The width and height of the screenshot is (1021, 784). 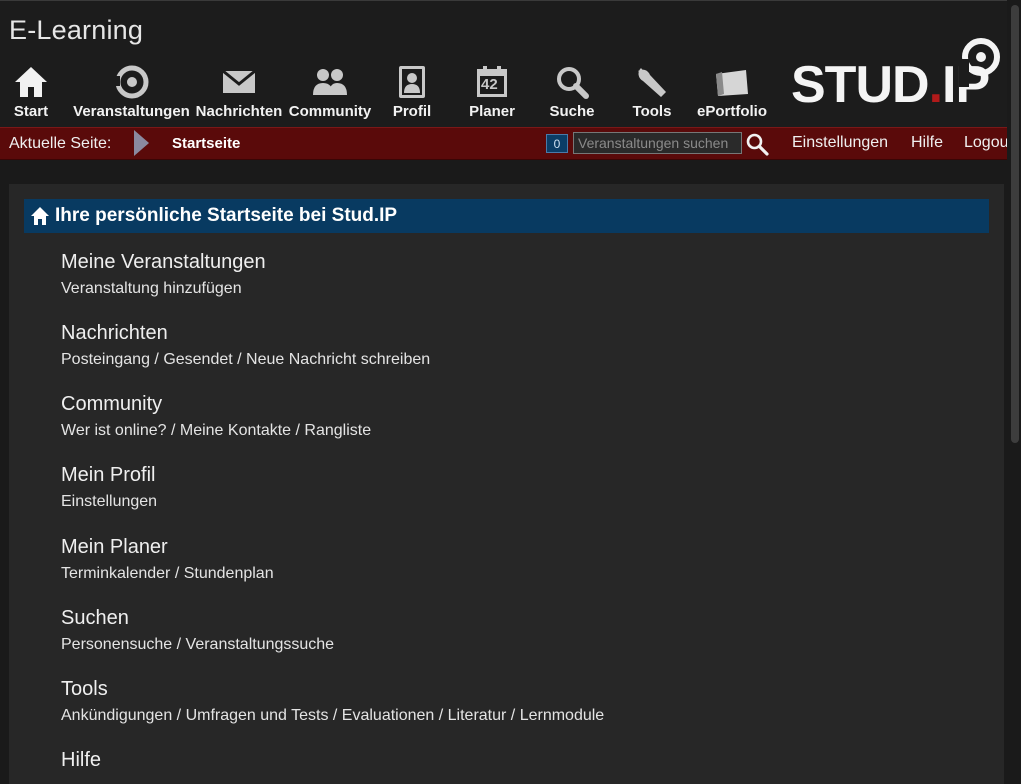 I want to click on nav-veranstaltungen: Veranstaltungen, so click(x=131, y=93).